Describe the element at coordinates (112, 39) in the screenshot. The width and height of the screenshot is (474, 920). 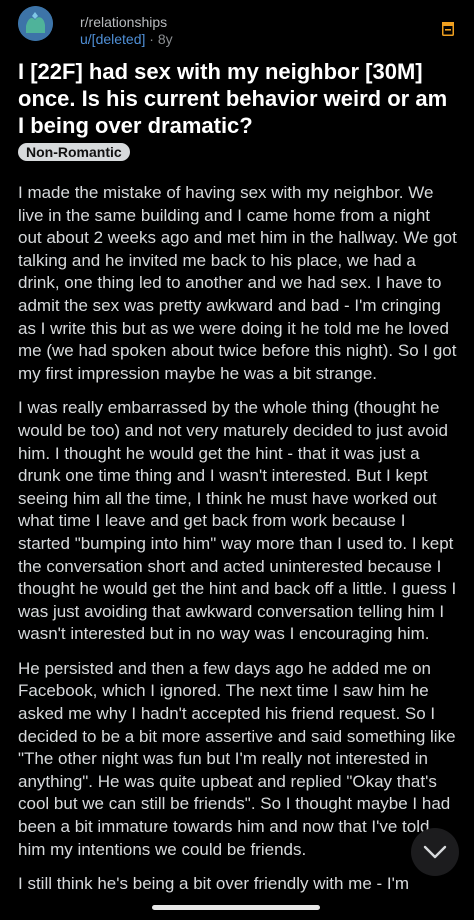
I see `author-username: u/[deleted]` at that location.